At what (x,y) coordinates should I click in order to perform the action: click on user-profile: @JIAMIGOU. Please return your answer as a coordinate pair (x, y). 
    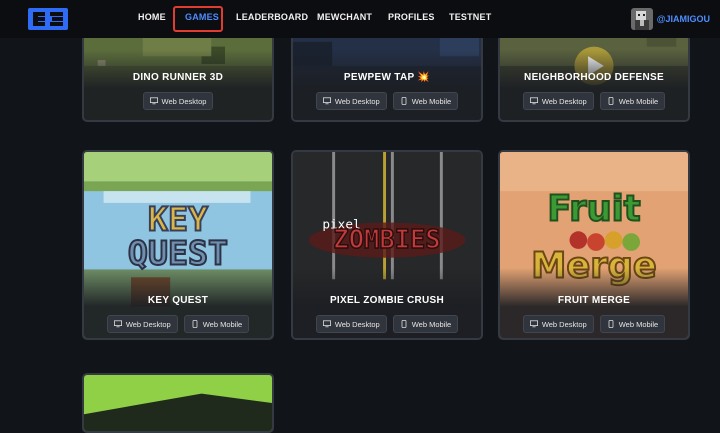
    Looking at the image, I should click on (670, 19).